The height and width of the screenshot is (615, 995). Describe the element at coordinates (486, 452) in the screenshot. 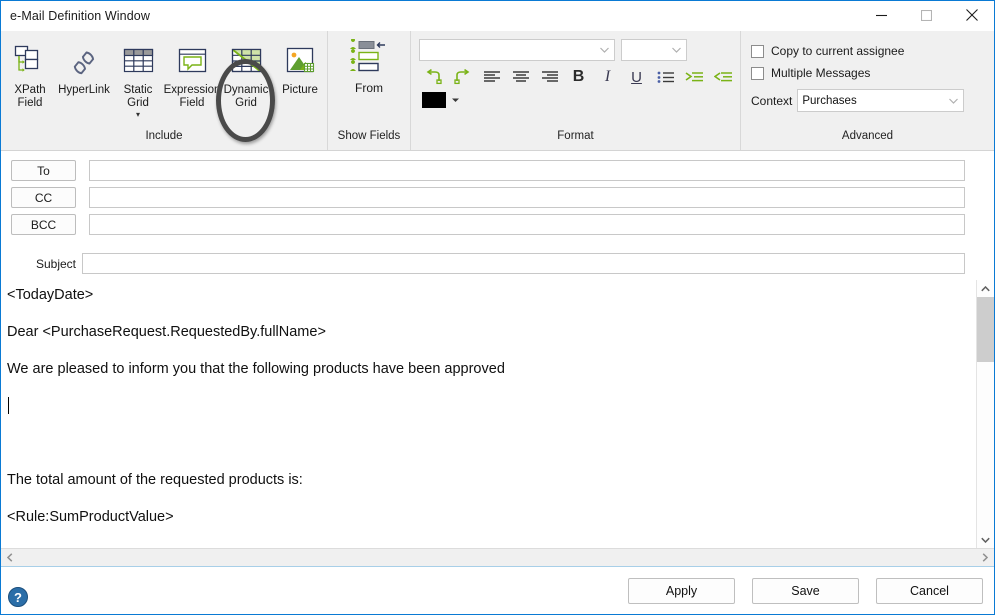

I see `body-blank-space` at that location.